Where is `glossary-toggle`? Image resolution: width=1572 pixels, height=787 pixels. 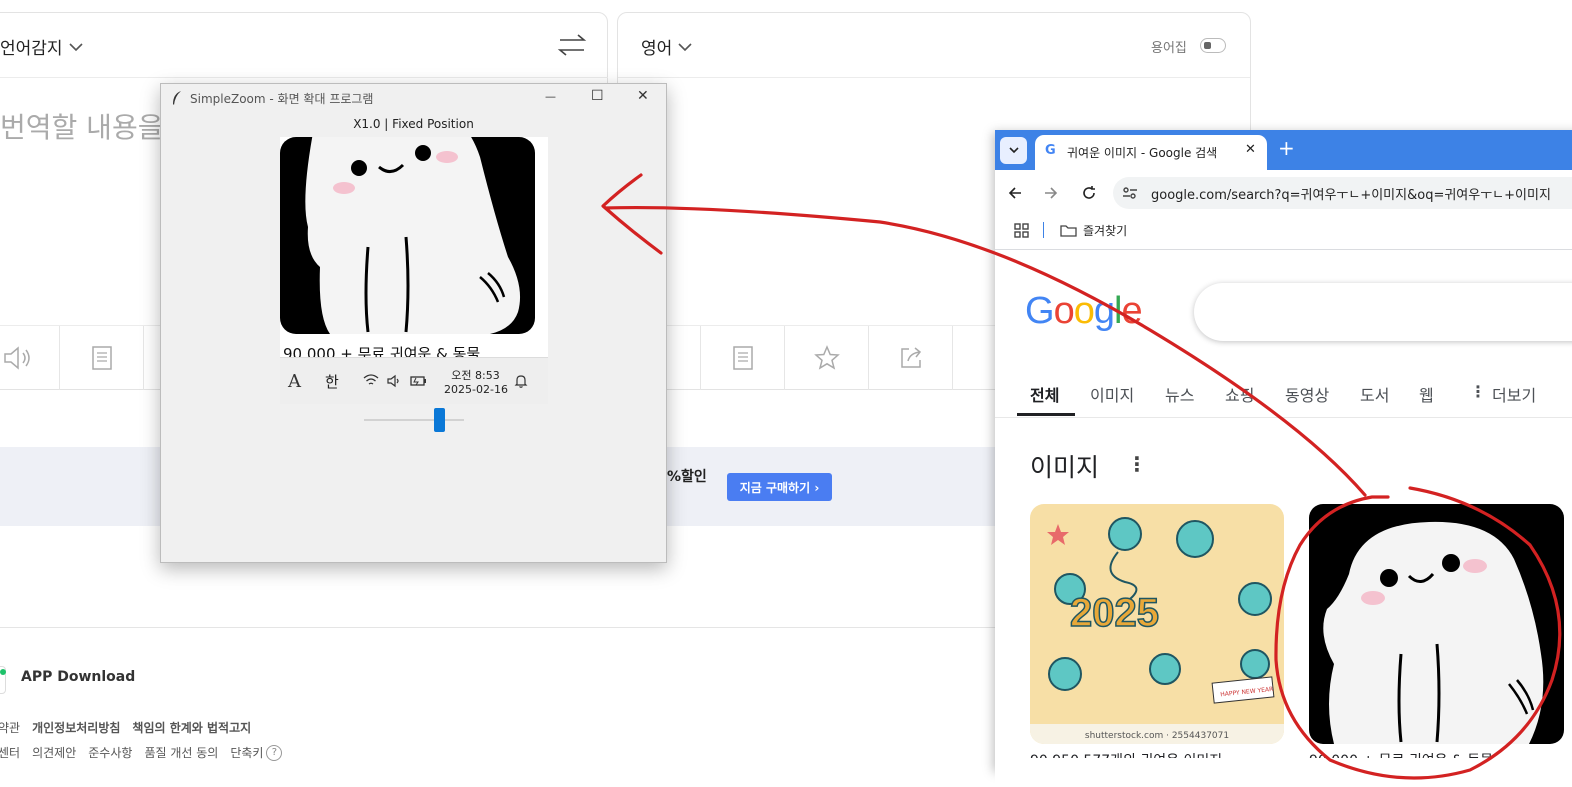 glossary-toggle is located at coordinates (1213, 45).